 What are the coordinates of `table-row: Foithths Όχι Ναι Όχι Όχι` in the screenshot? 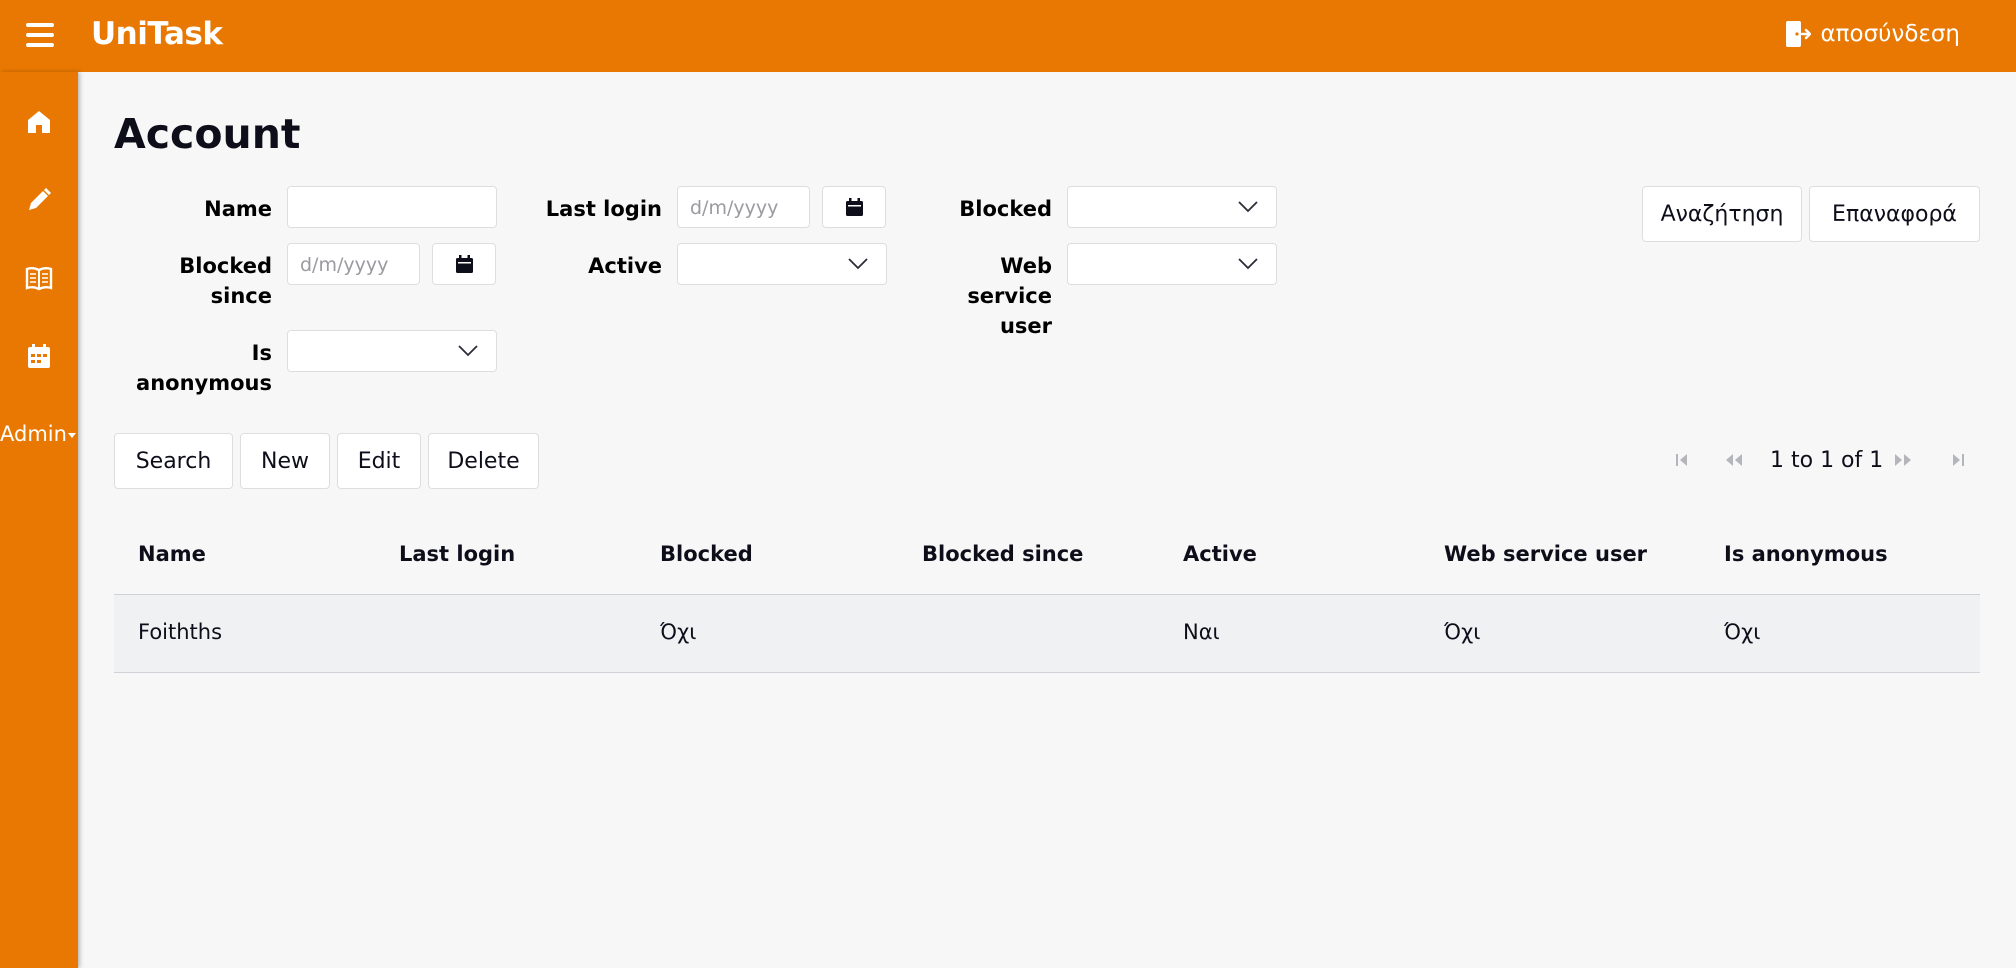 It's located at (1047, 634).